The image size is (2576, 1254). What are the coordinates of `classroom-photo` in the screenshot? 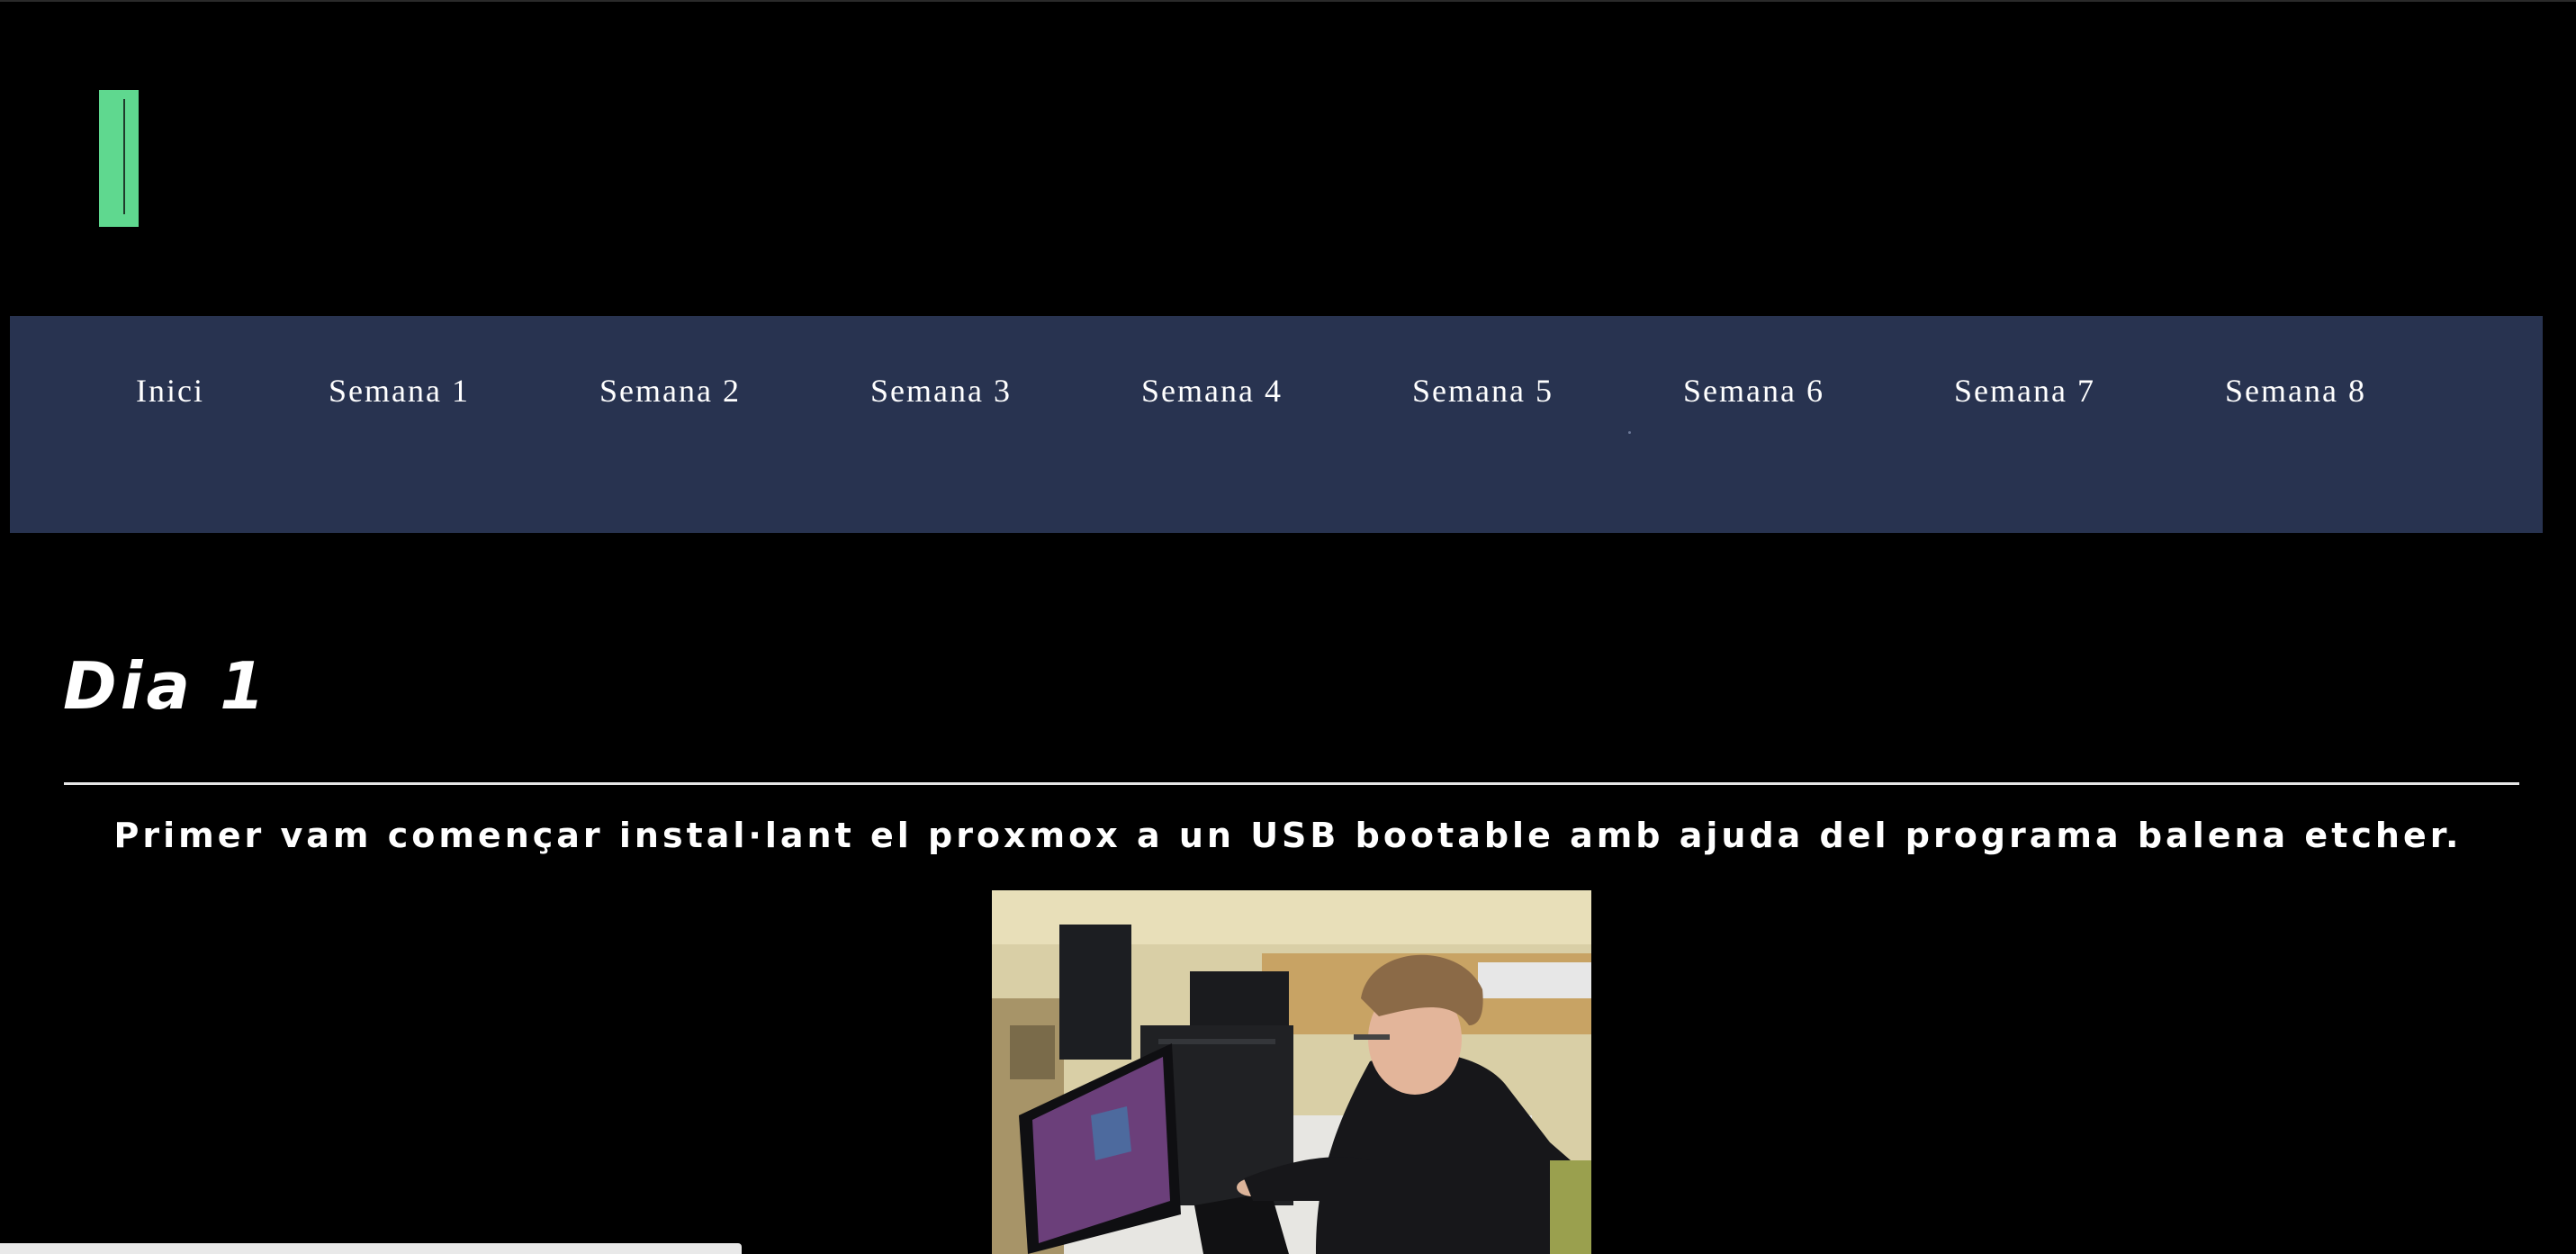 It's located at (1291, 1072).